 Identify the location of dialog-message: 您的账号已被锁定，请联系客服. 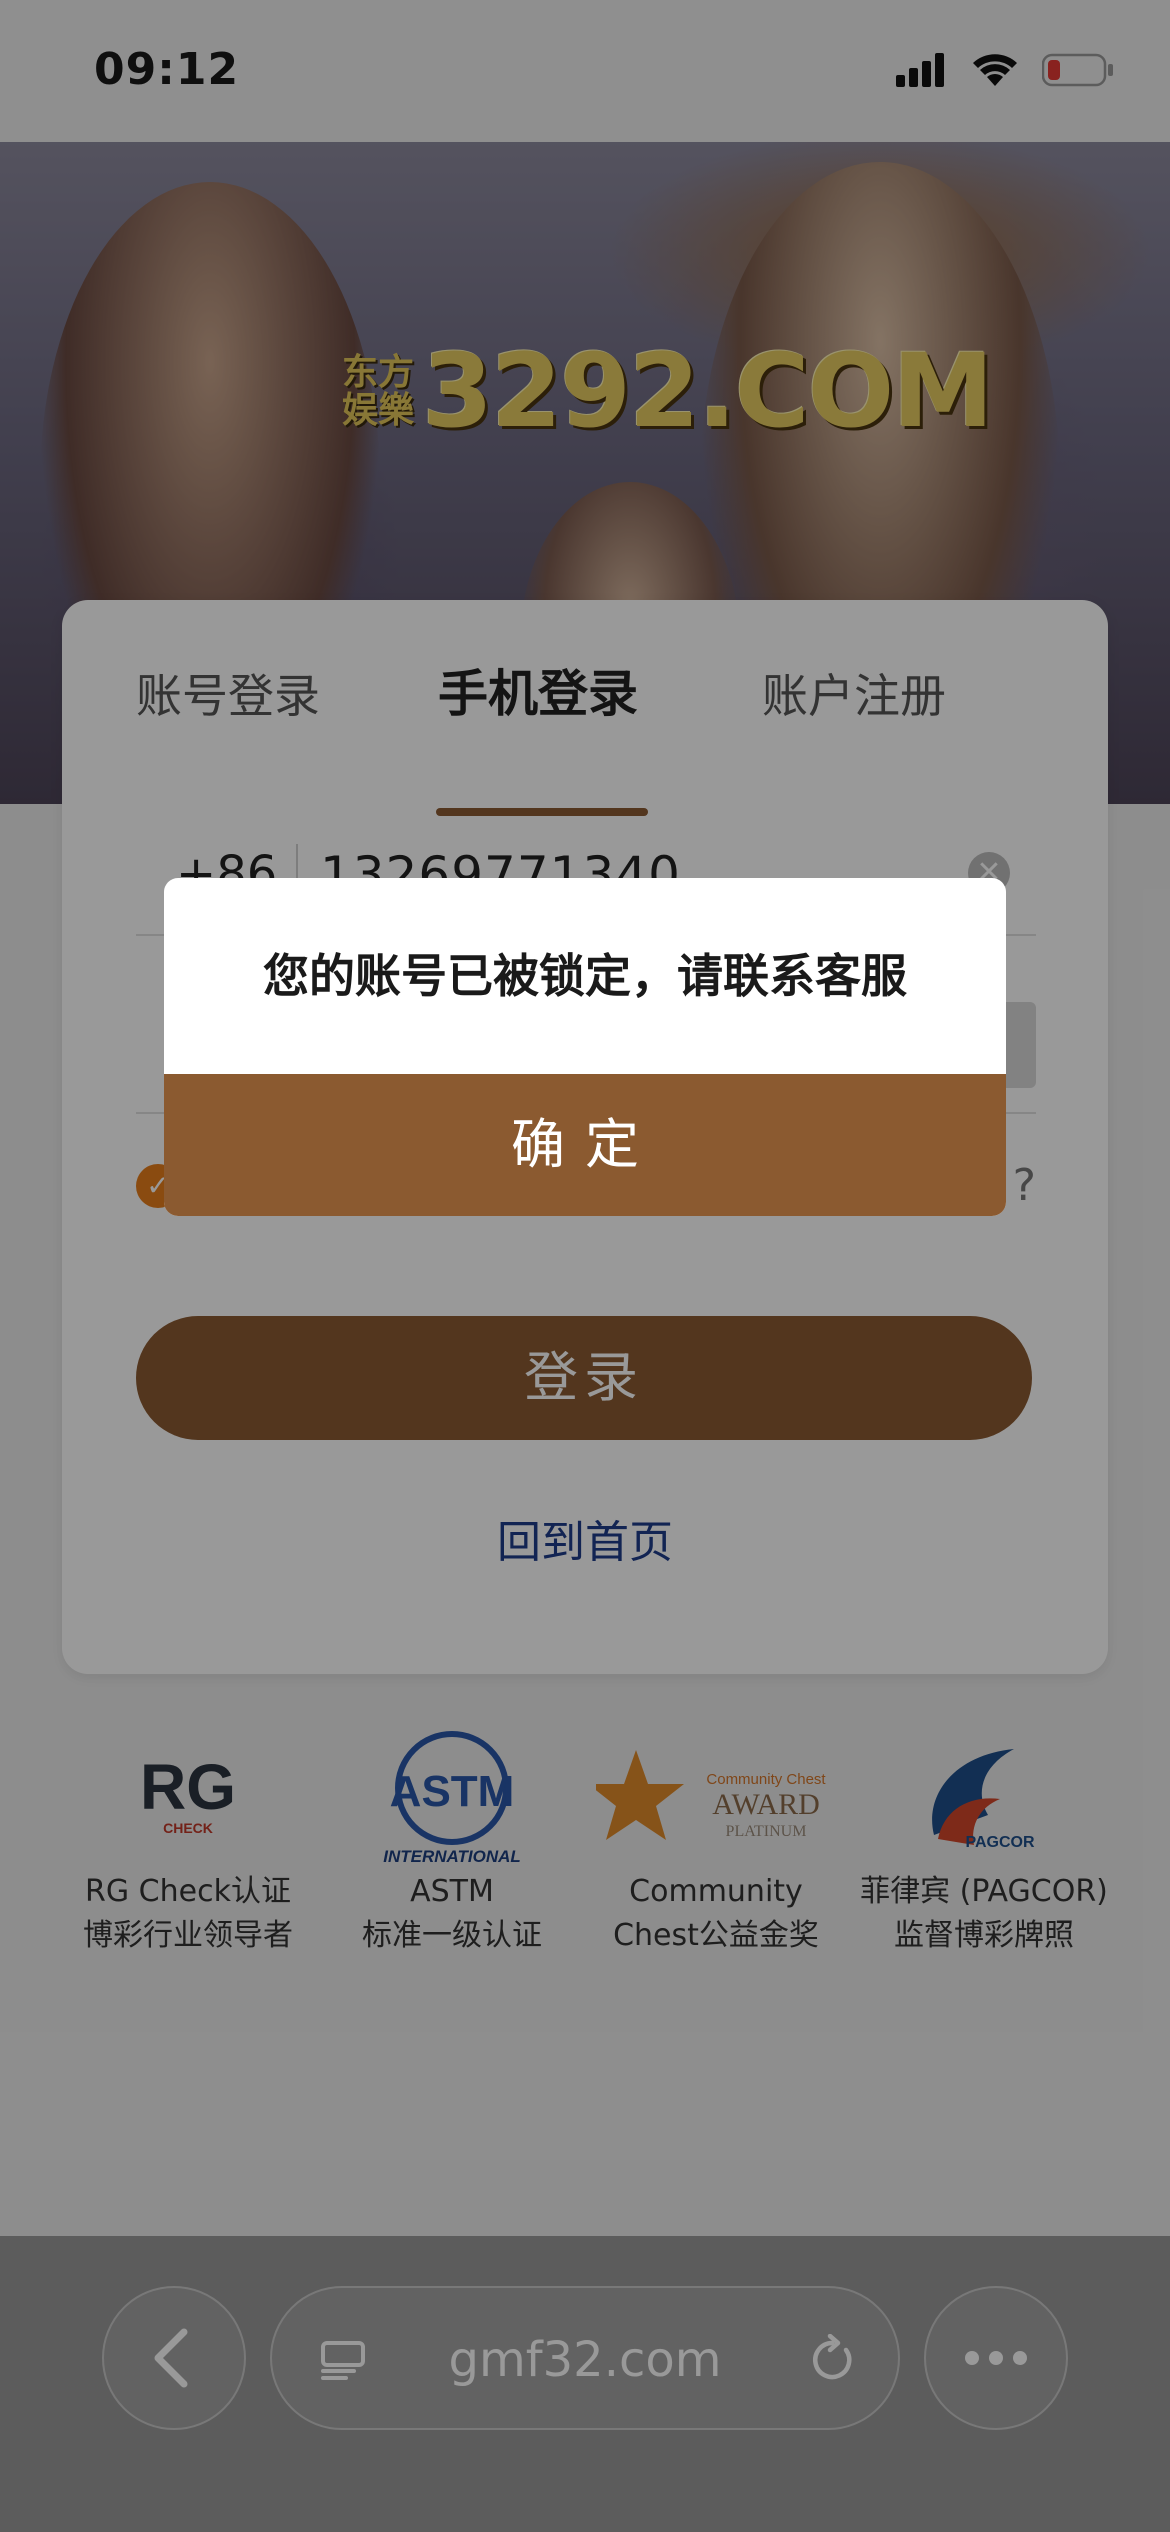
(585, 976).